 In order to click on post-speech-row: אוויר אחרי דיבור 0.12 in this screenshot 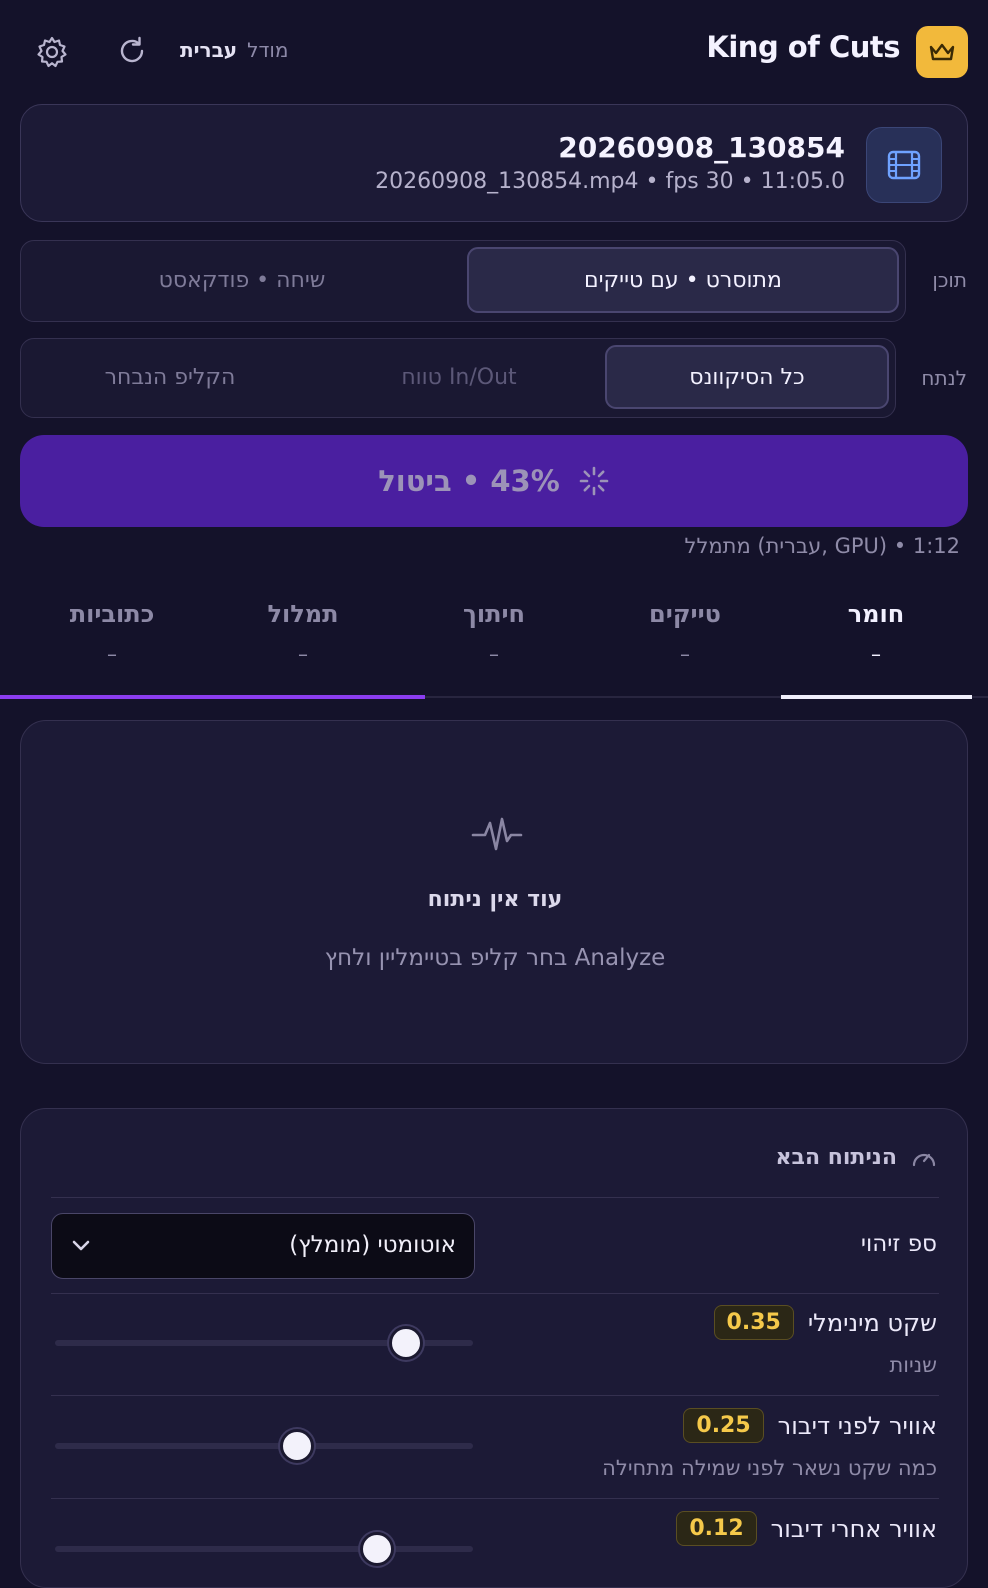, I will do `click(806, 1528)`.